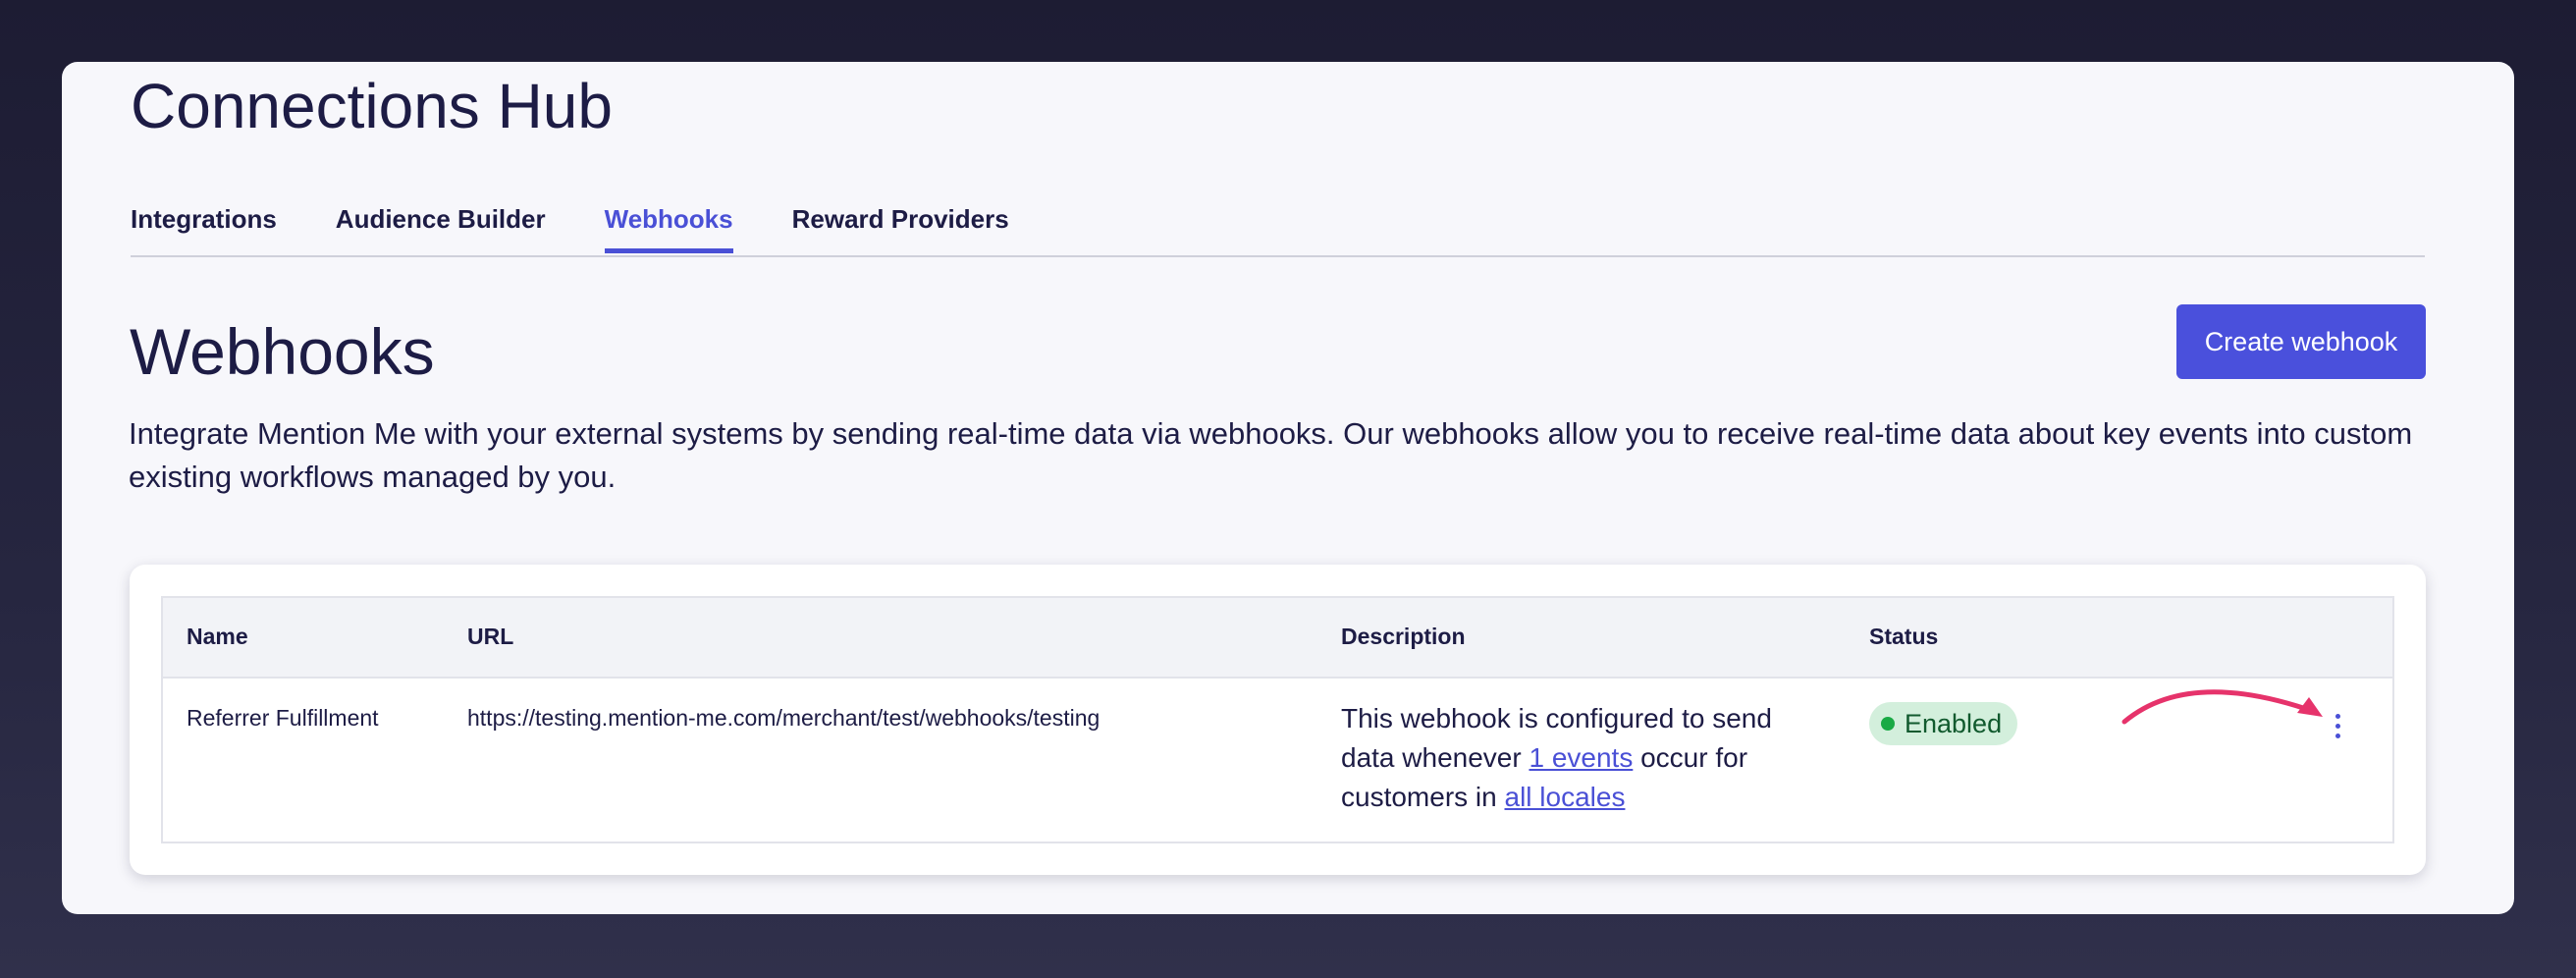 This screenshot has width=2576, height=978. Describe the element at coordinates (1403, 636) in the screenshot. I see `column-header-description: Description` at that location.